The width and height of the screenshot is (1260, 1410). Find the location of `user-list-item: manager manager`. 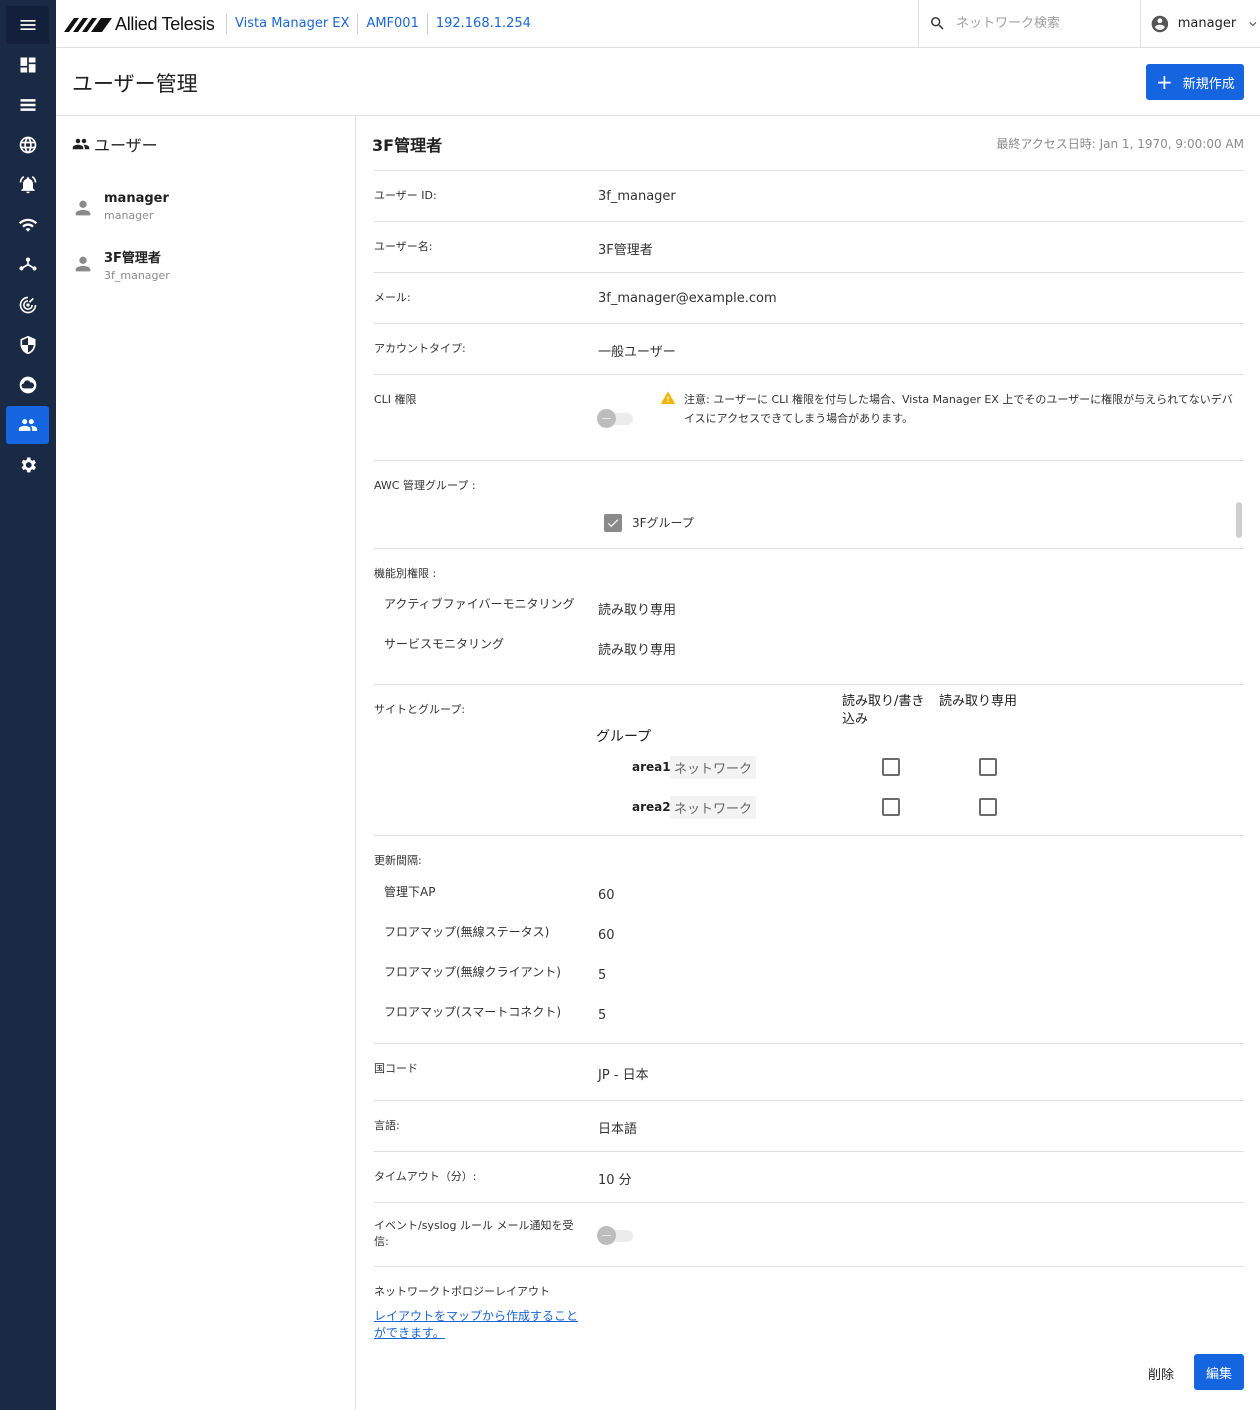

user-list-item: manager manager is located at coordinates (202, 213).